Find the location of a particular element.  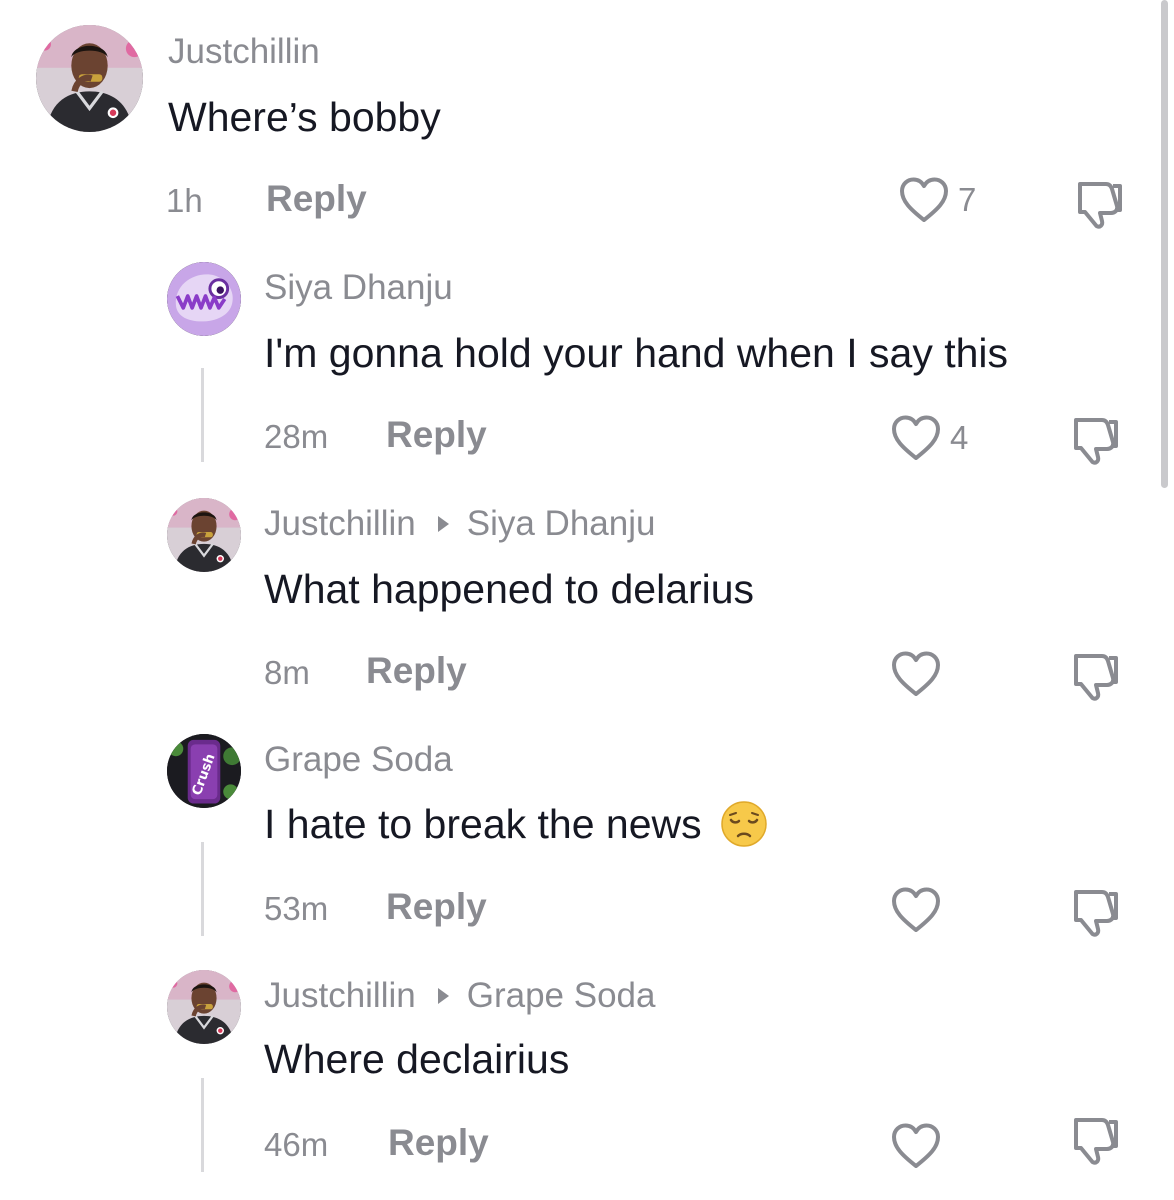

reply-to-username: Siya Dhanju is located at coordinates (561, 524).